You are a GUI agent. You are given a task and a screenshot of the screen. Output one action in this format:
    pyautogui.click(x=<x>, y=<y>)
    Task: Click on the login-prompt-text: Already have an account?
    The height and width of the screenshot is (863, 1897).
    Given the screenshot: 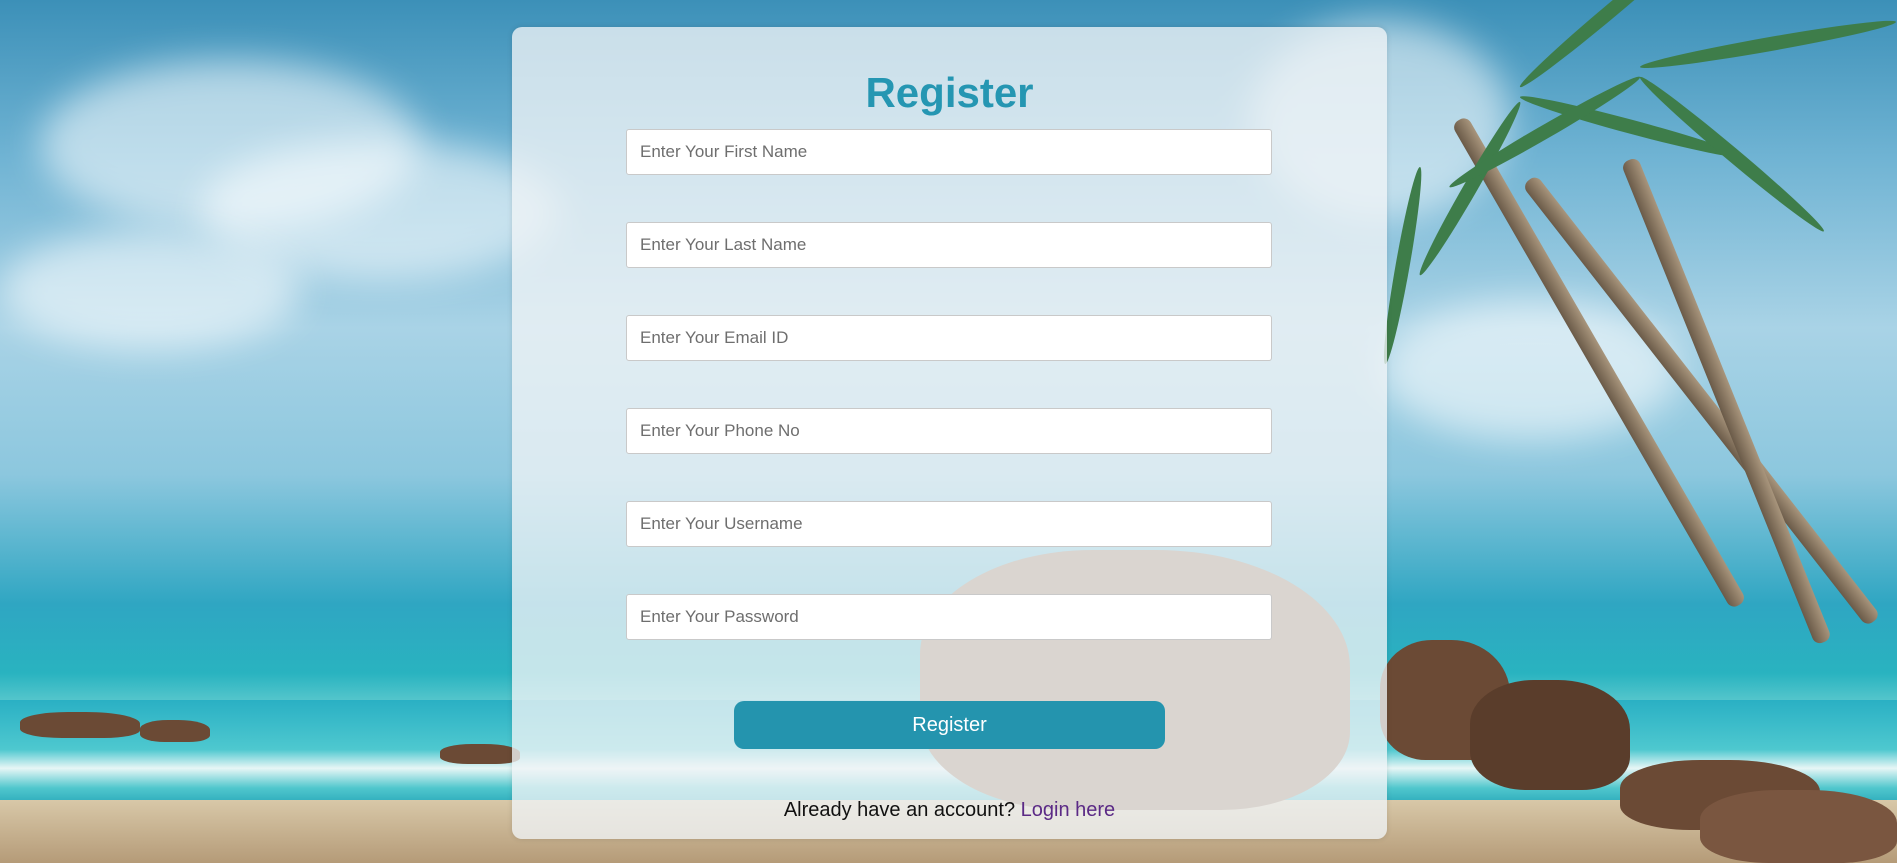 What is the action you would take?
    pyautogui.click(x=899, y=810)
    